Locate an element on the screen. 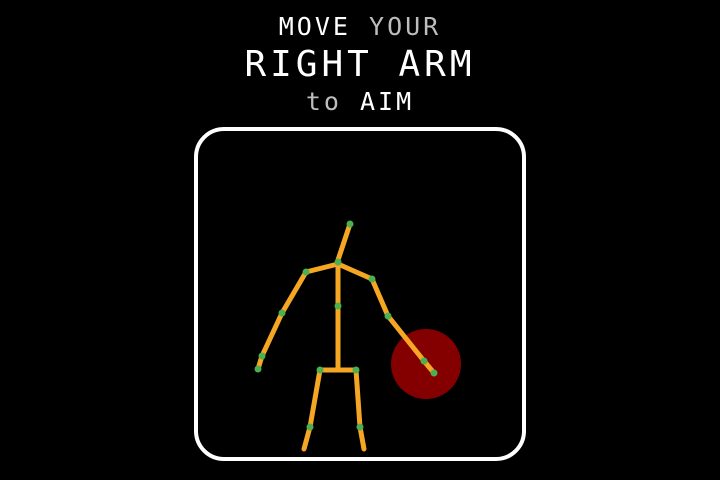 This screenshot has height=480, width=720. joint-right-wrist is located at coordinates (424, 361).